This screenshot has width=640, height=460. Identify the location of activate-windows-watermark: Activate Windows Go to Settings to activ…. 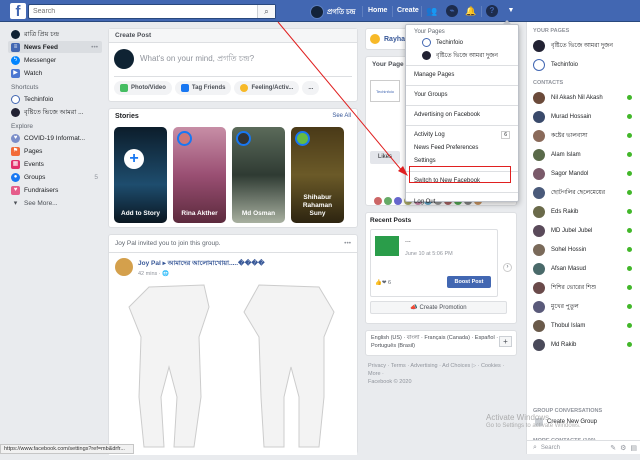
(533, 422).